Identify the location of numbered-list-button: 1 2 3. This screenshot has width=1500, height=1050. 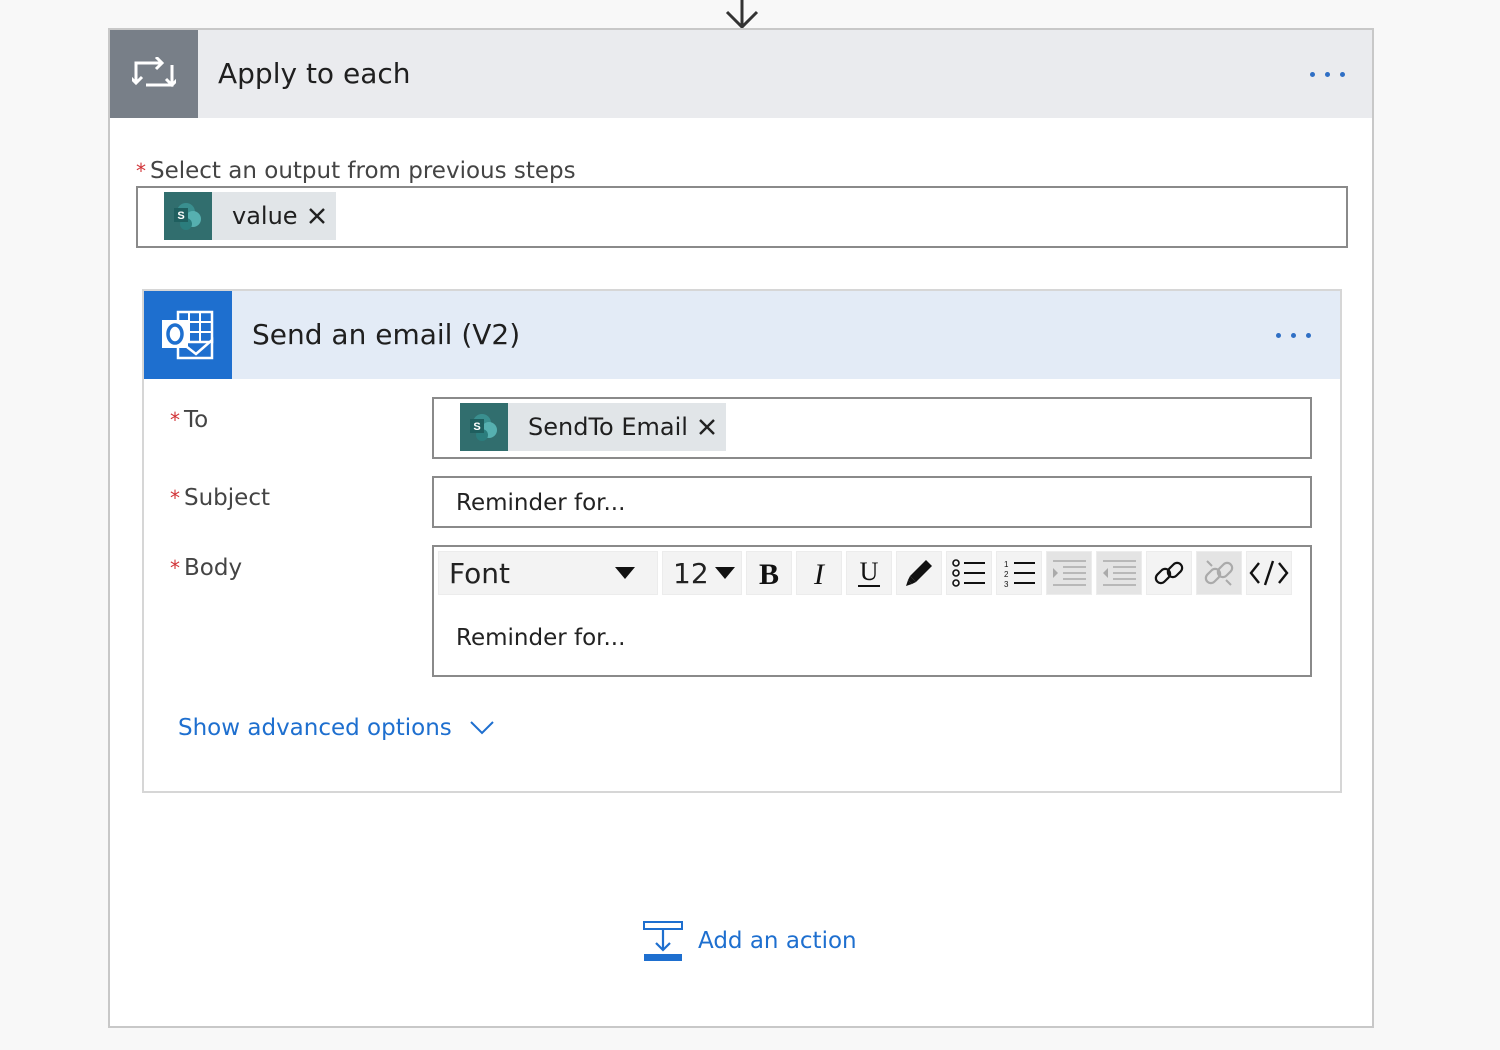
(1019, 573).